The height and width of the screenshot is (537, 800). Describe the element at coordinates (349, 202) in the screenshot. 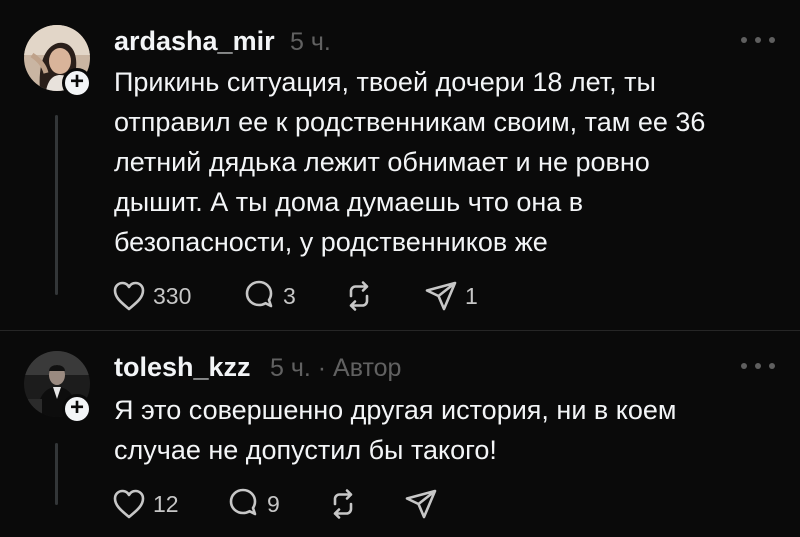

I see `comment-text-line-4: дышит. А ты дома думаешь что она в` at that location.